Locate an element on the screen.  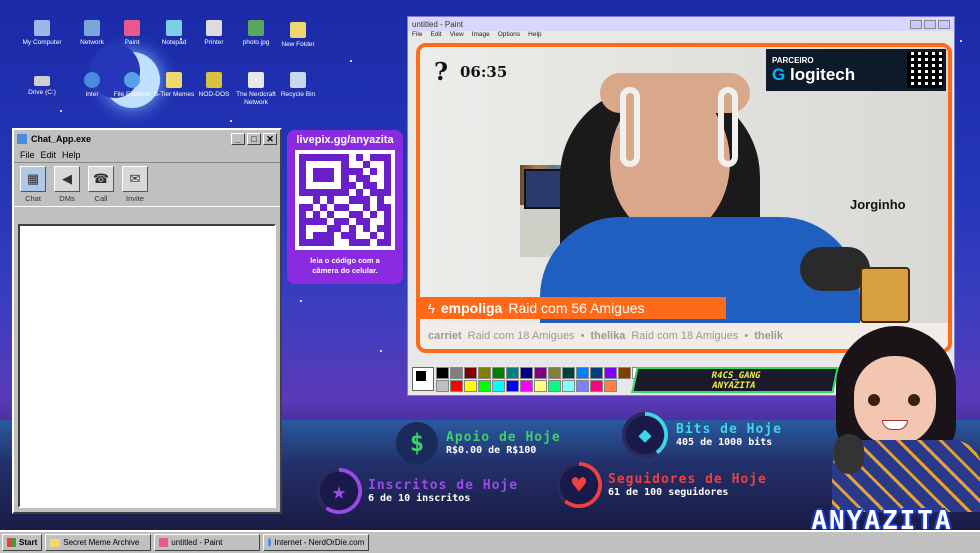
paint-icon is located at coordinates (132, 28).